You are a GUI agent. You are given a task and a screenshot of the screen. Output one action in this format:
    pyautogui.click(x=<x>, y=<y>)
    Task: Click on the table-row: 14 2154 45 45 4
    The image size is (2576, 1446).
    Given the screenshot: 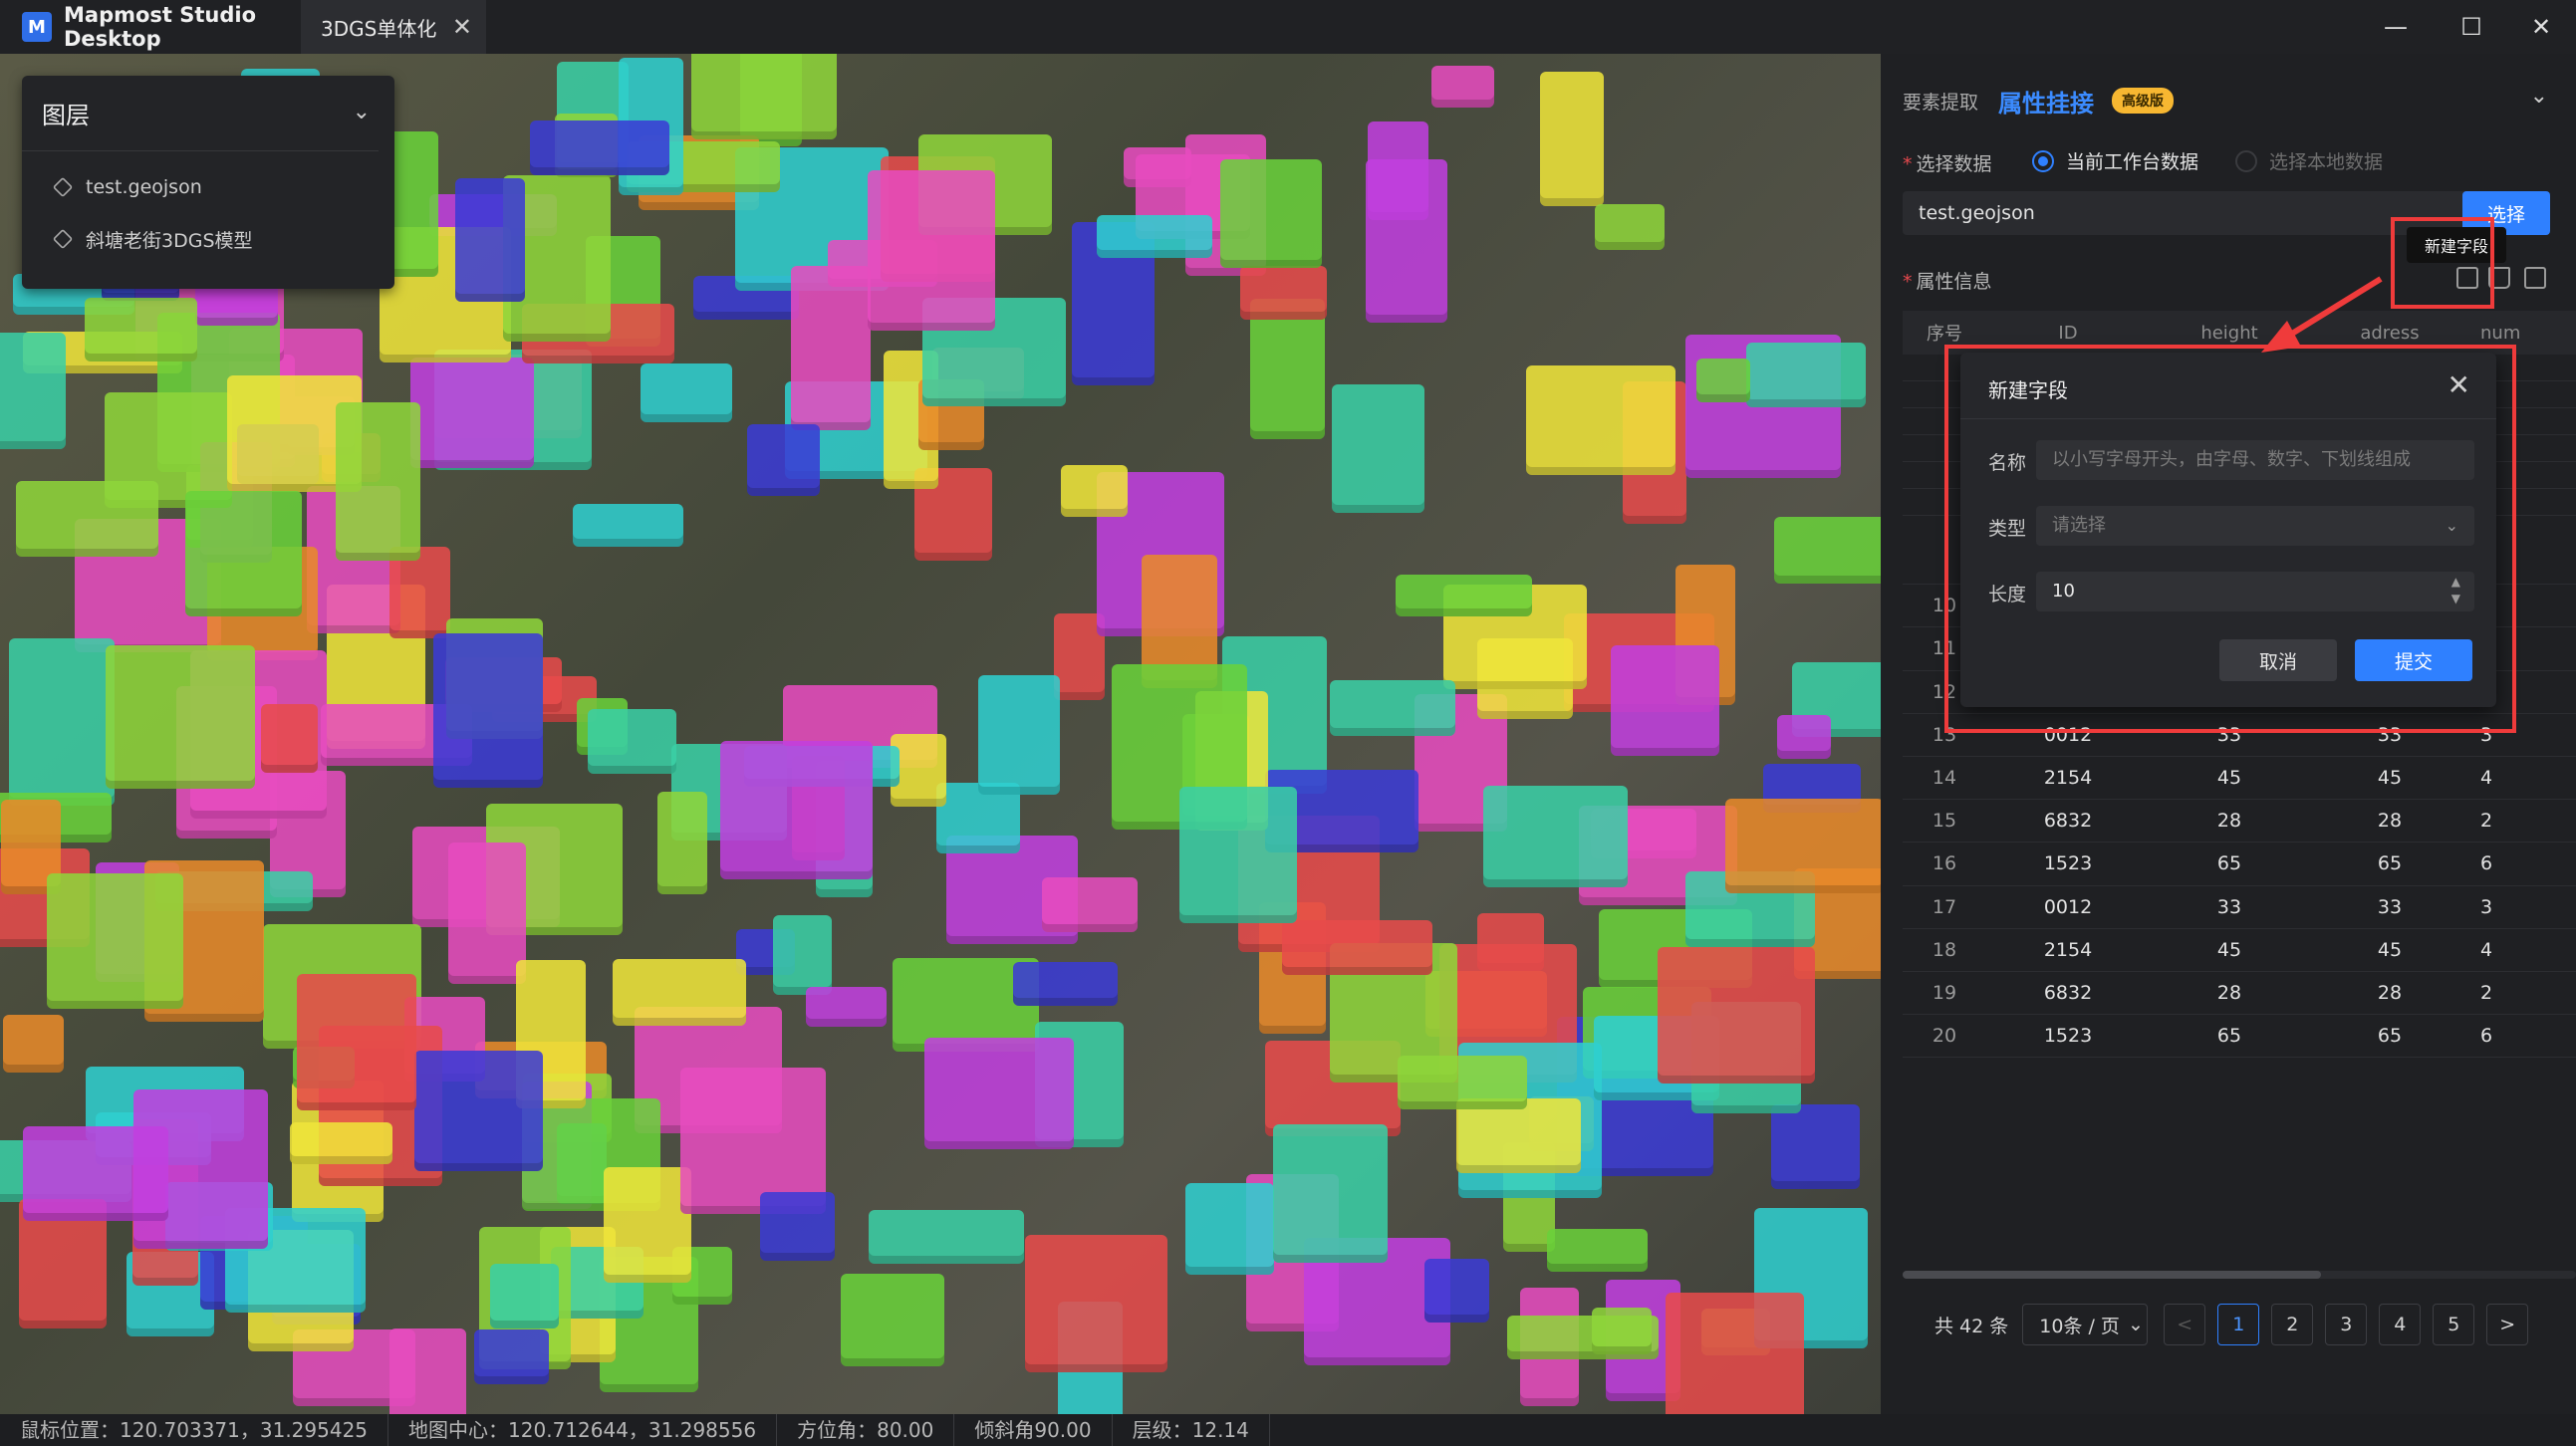 What is the action you would take?
    pyautogui.click(x=2239, y=779)
    